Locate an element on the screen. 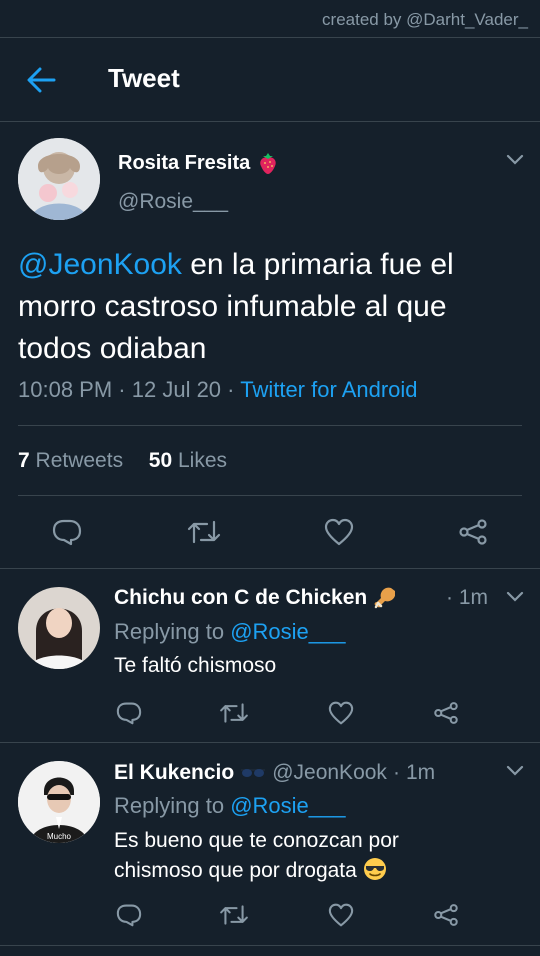 The image size is (540, 956). reply-header: Chichu con C de Chicken is located at coordinates (255, 598).